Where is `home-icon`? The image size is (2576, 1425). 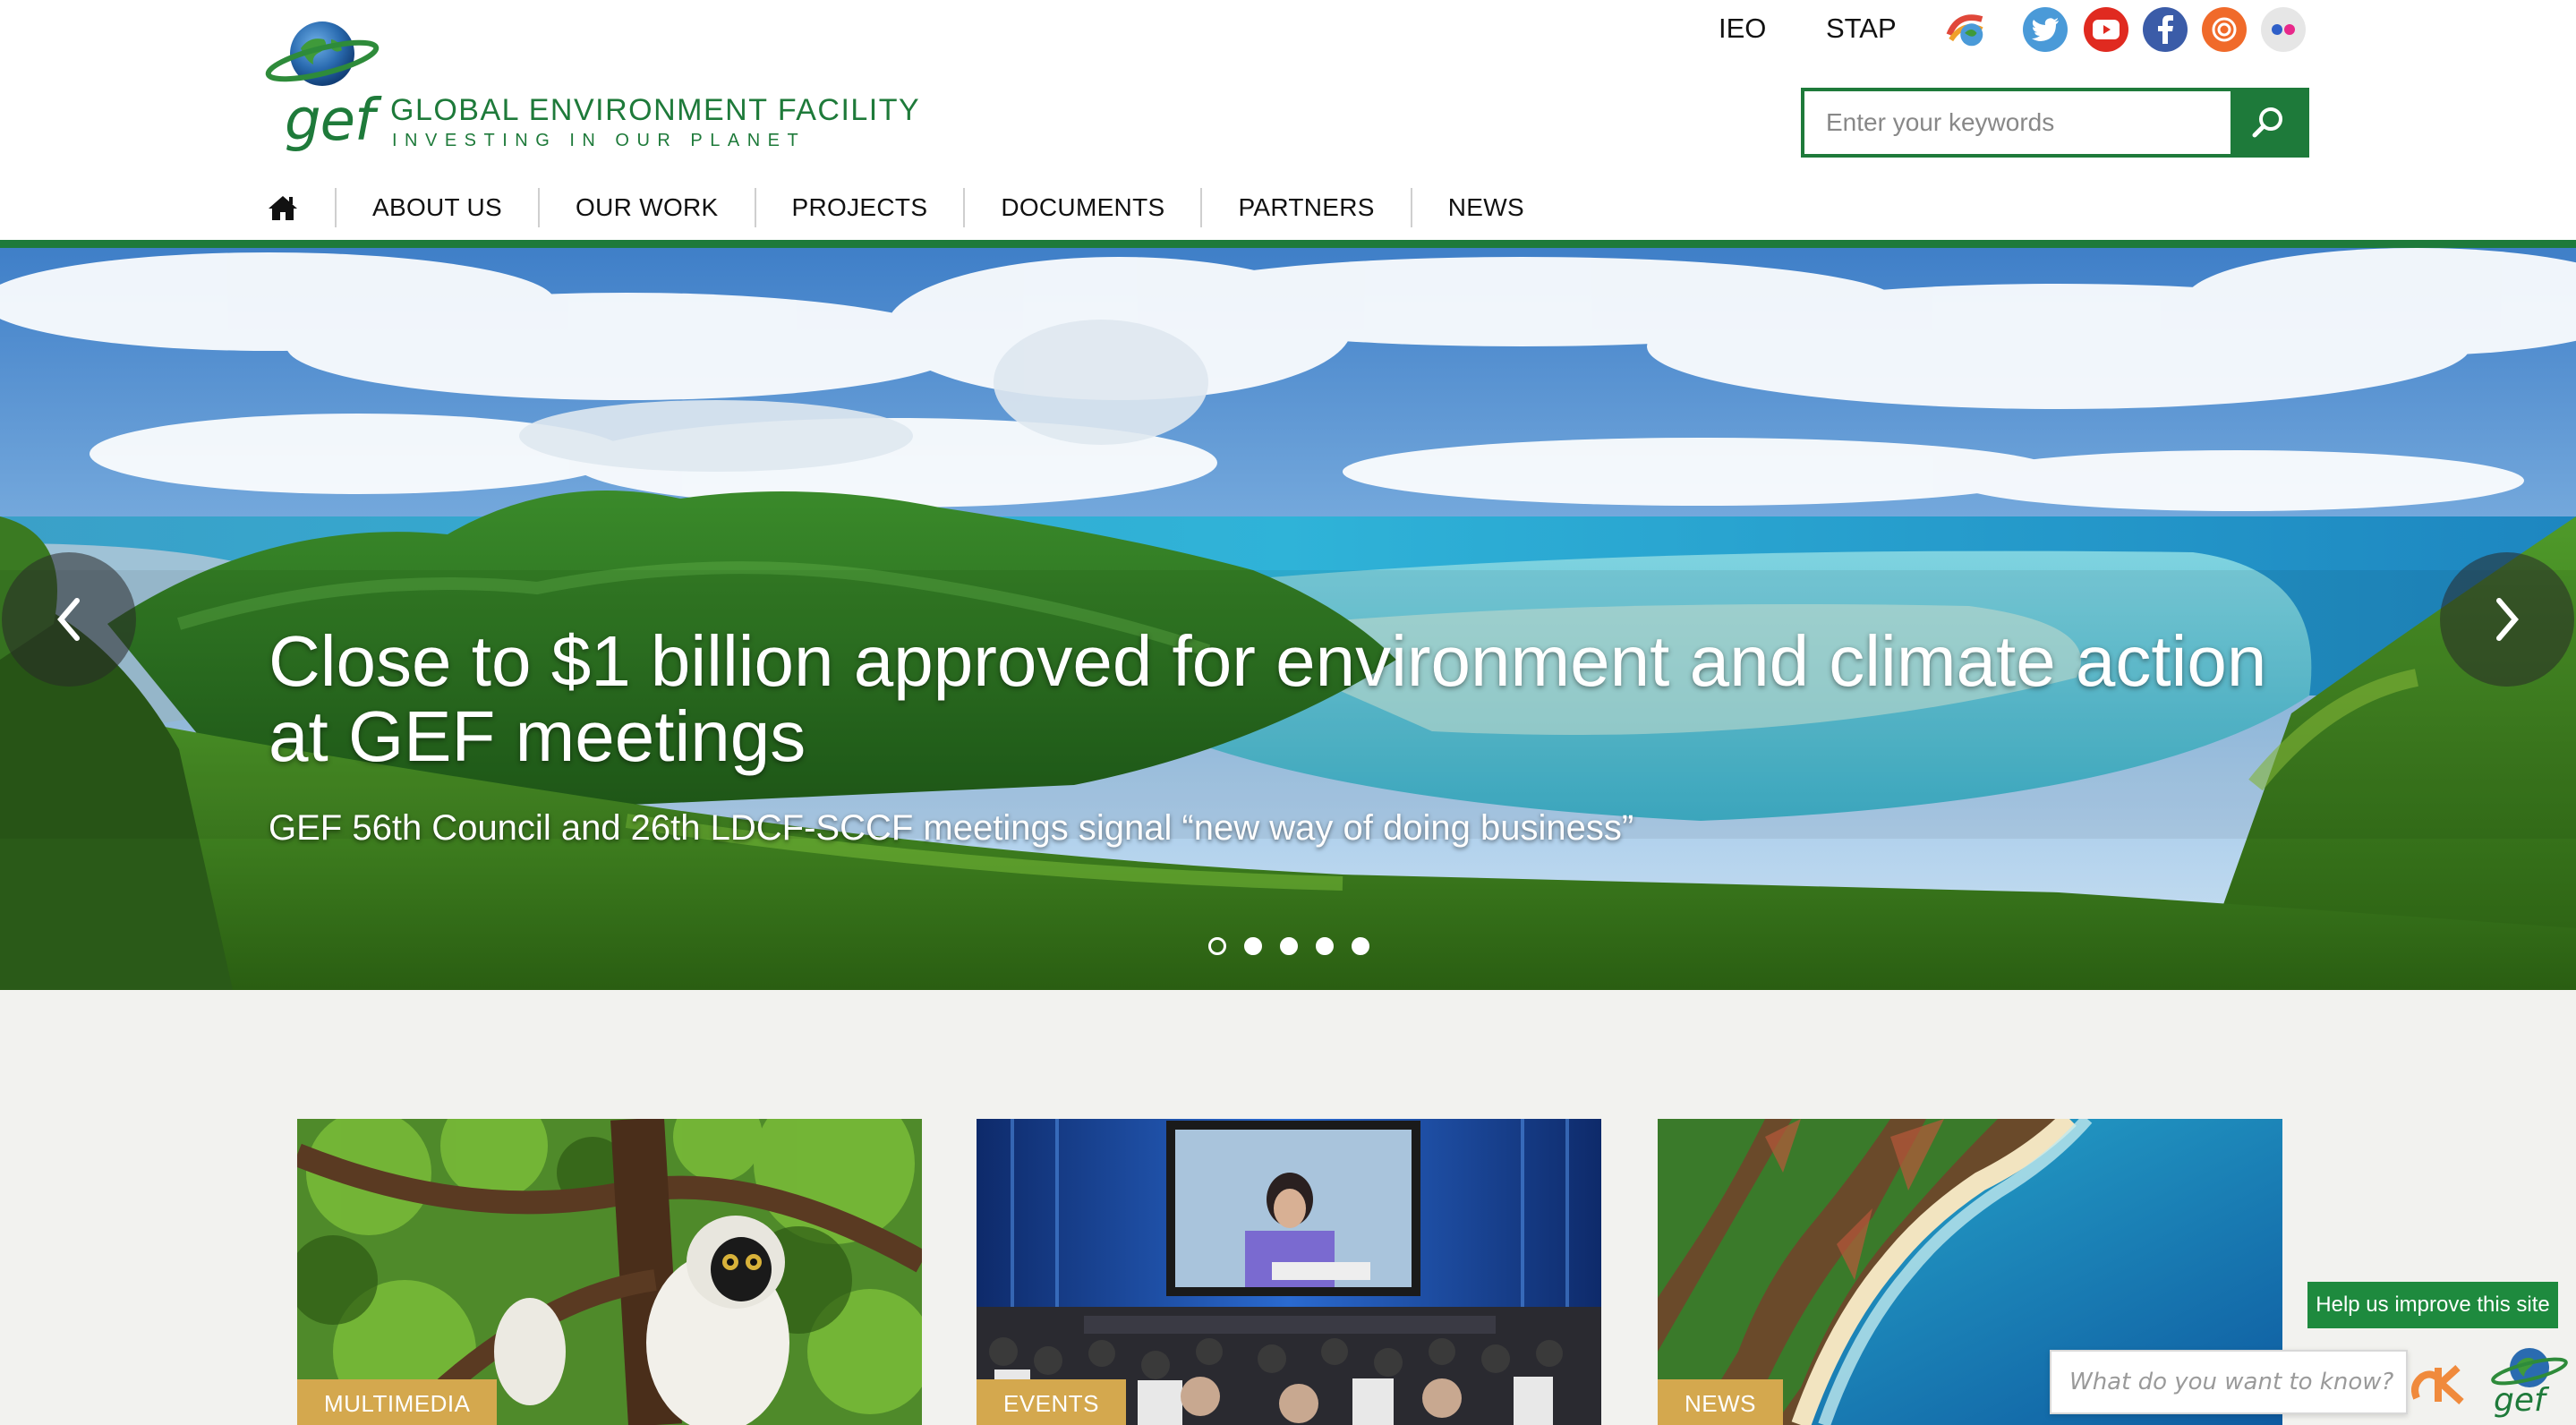
home-icon is located at coordinates (283, 208).